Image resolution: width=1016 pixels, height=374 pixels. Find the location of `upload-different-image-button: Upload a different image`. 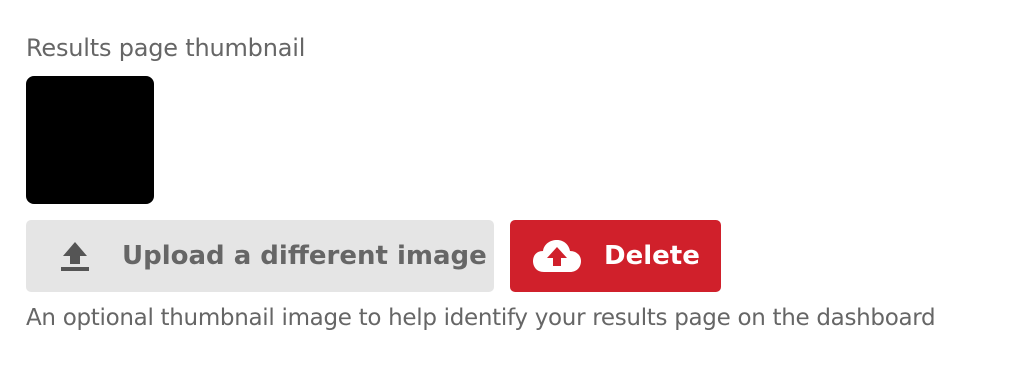

upload-different-image-button: Upload a different image is located at coordinates (260, 256).